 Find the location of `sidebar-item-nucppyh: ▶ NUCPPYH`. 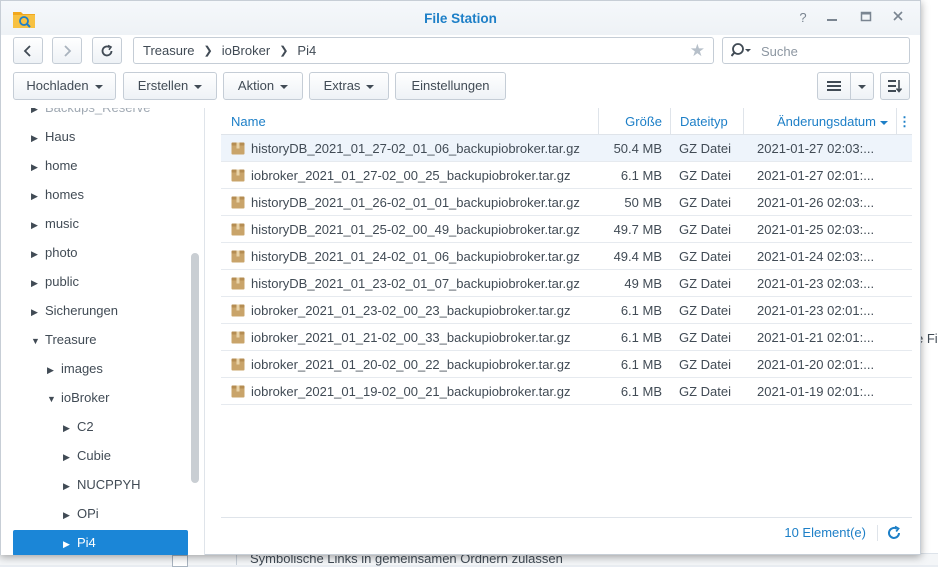

sidebar-item-nucppyh: ▶ NUCPPYH is located at coordinates (102, 485).